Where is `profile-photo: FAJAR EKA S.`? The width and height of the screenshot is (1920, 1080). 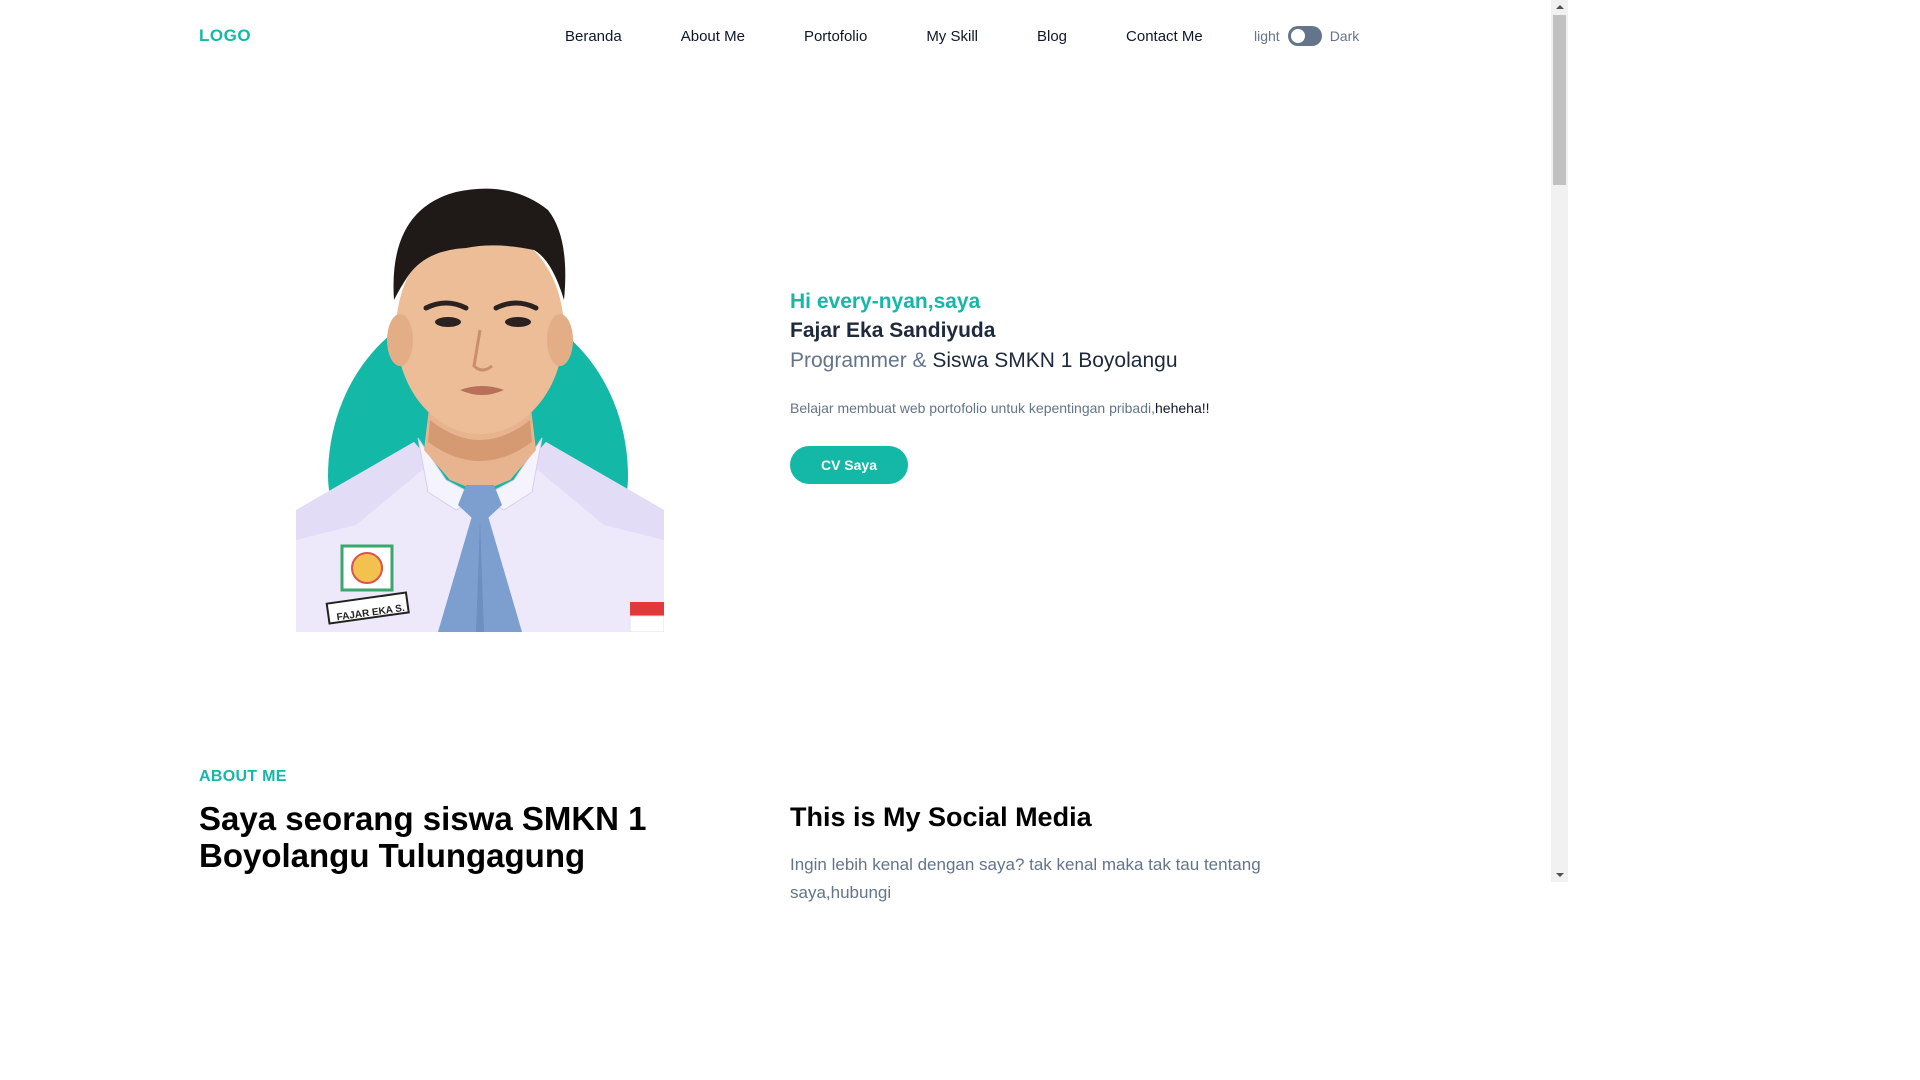 profile-photo: FAJAR EKA S. is located at coordinates (480, 406).